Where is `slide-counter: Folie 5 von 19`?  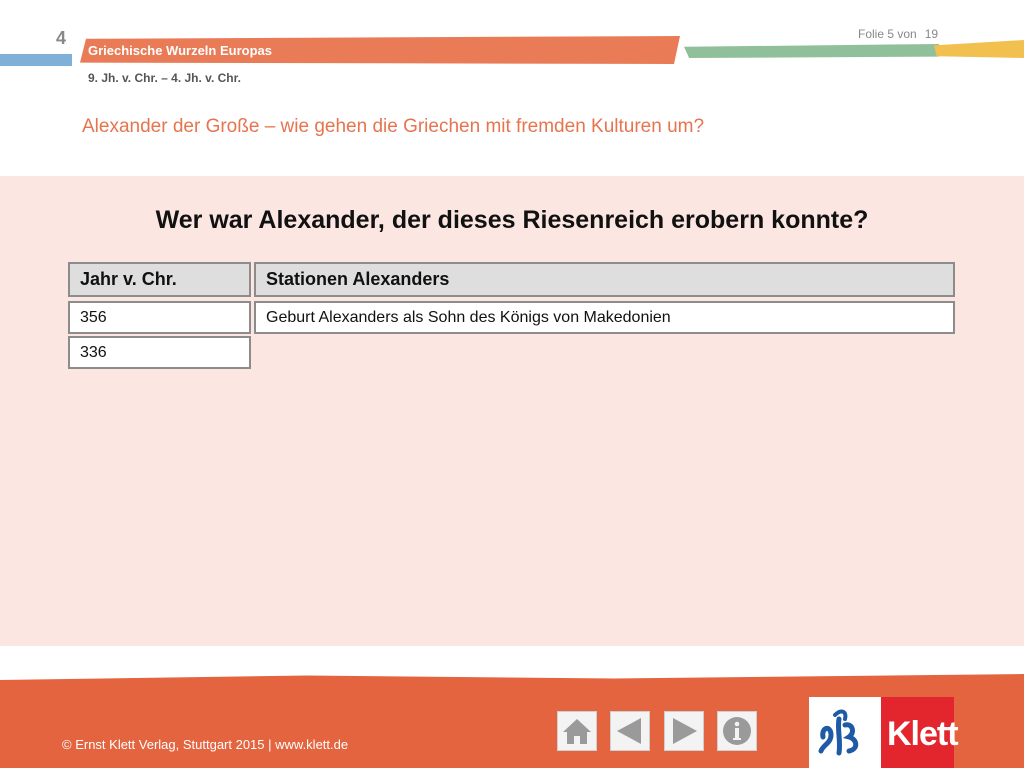 slide-counter: Folie 5 von 19 is located at coordinates (898, 34).